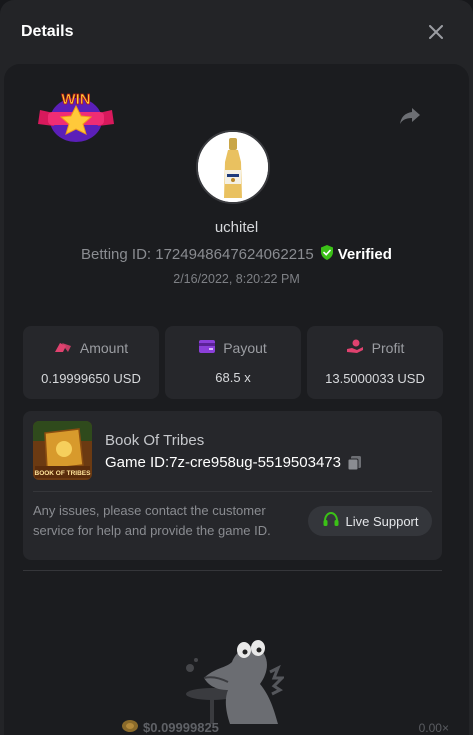 The height and width of the screenshot is (735, 473). Describe the element at coordinates (63, 348) in the screenshot. I see `amount-icon` at that location.